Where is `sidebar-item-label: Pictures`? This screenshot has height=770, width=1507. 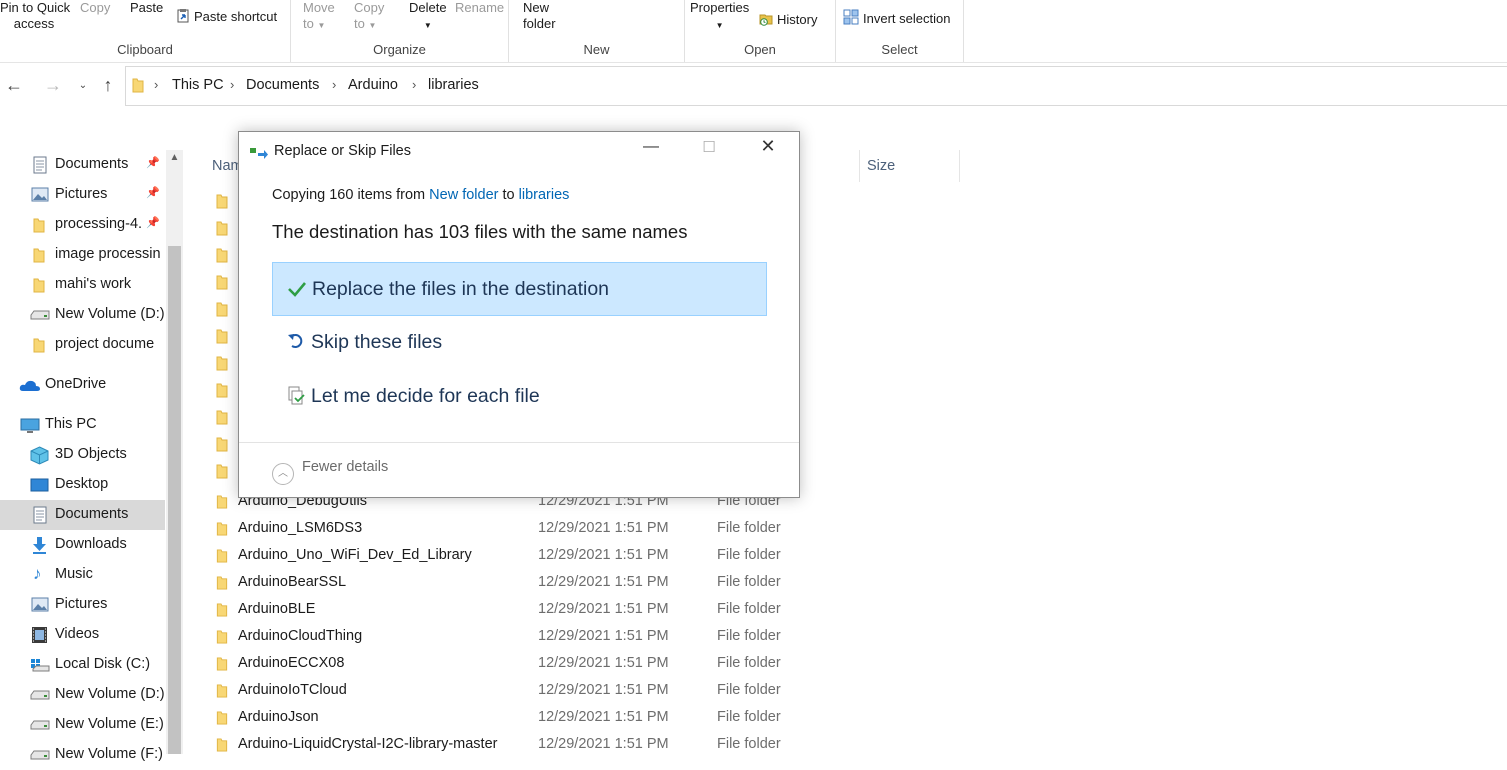
sidebar-item-label: Pictures is located at coordinates (81, 604).